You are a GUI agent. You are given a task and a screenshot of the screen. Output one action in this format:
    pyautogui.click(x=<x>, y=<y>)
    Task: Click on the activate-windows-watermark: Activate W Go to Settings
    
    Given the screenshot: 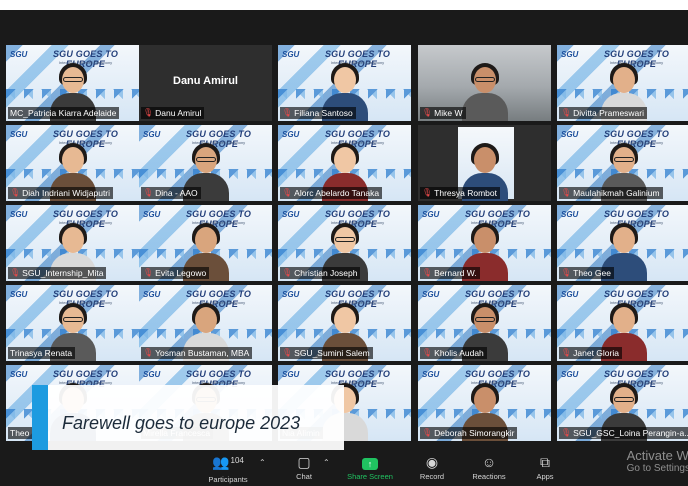 What is the action you would take?
    pyautogui.click(x=657, y=461)
    